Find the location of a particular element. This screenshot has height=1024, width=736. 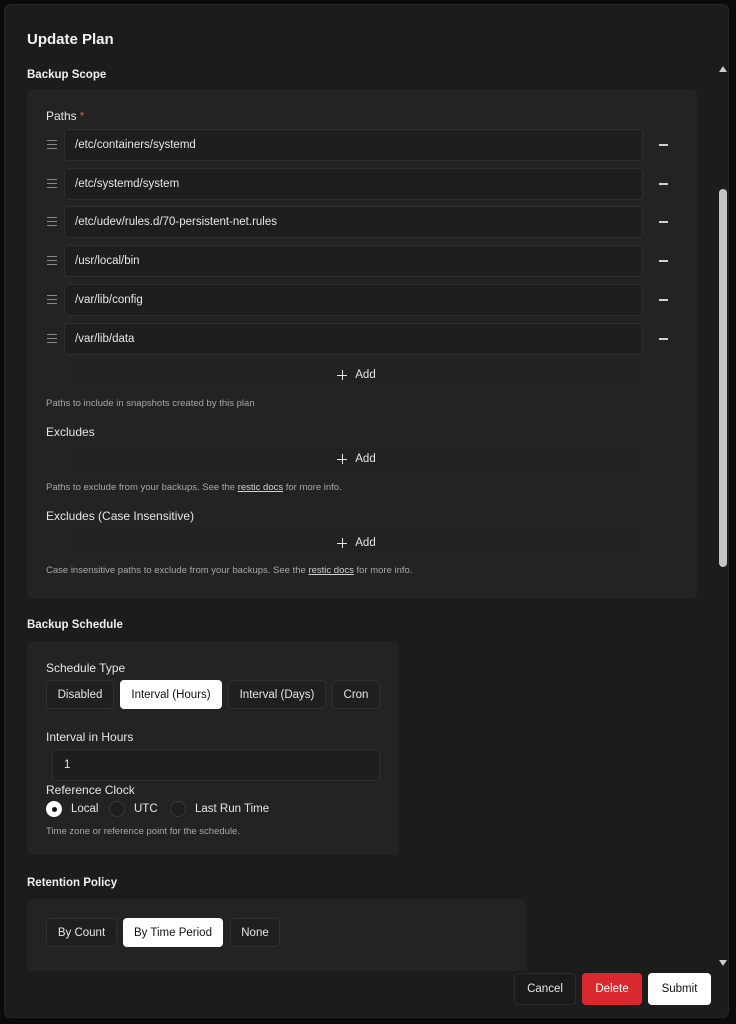

paths-label: Paths * is located at coordinates (65, 116).